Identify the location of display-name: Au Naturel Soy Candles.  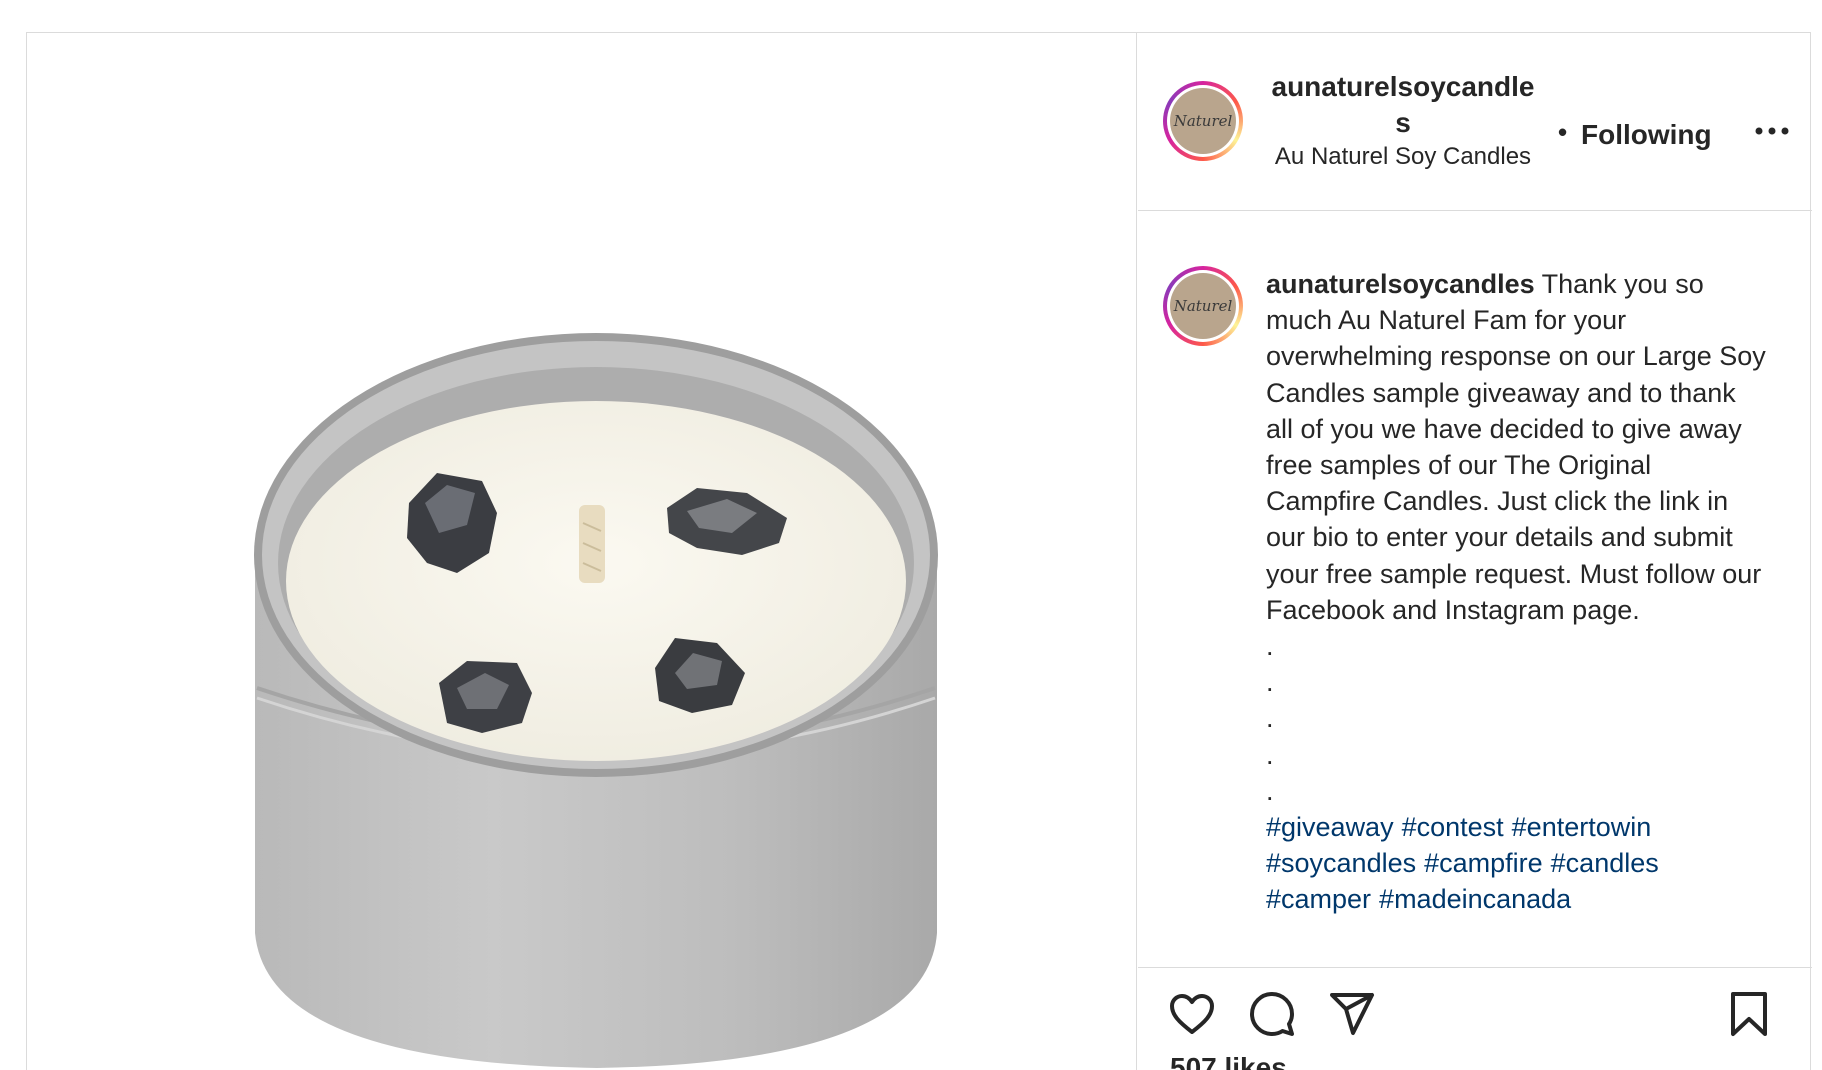
(1403, 156).